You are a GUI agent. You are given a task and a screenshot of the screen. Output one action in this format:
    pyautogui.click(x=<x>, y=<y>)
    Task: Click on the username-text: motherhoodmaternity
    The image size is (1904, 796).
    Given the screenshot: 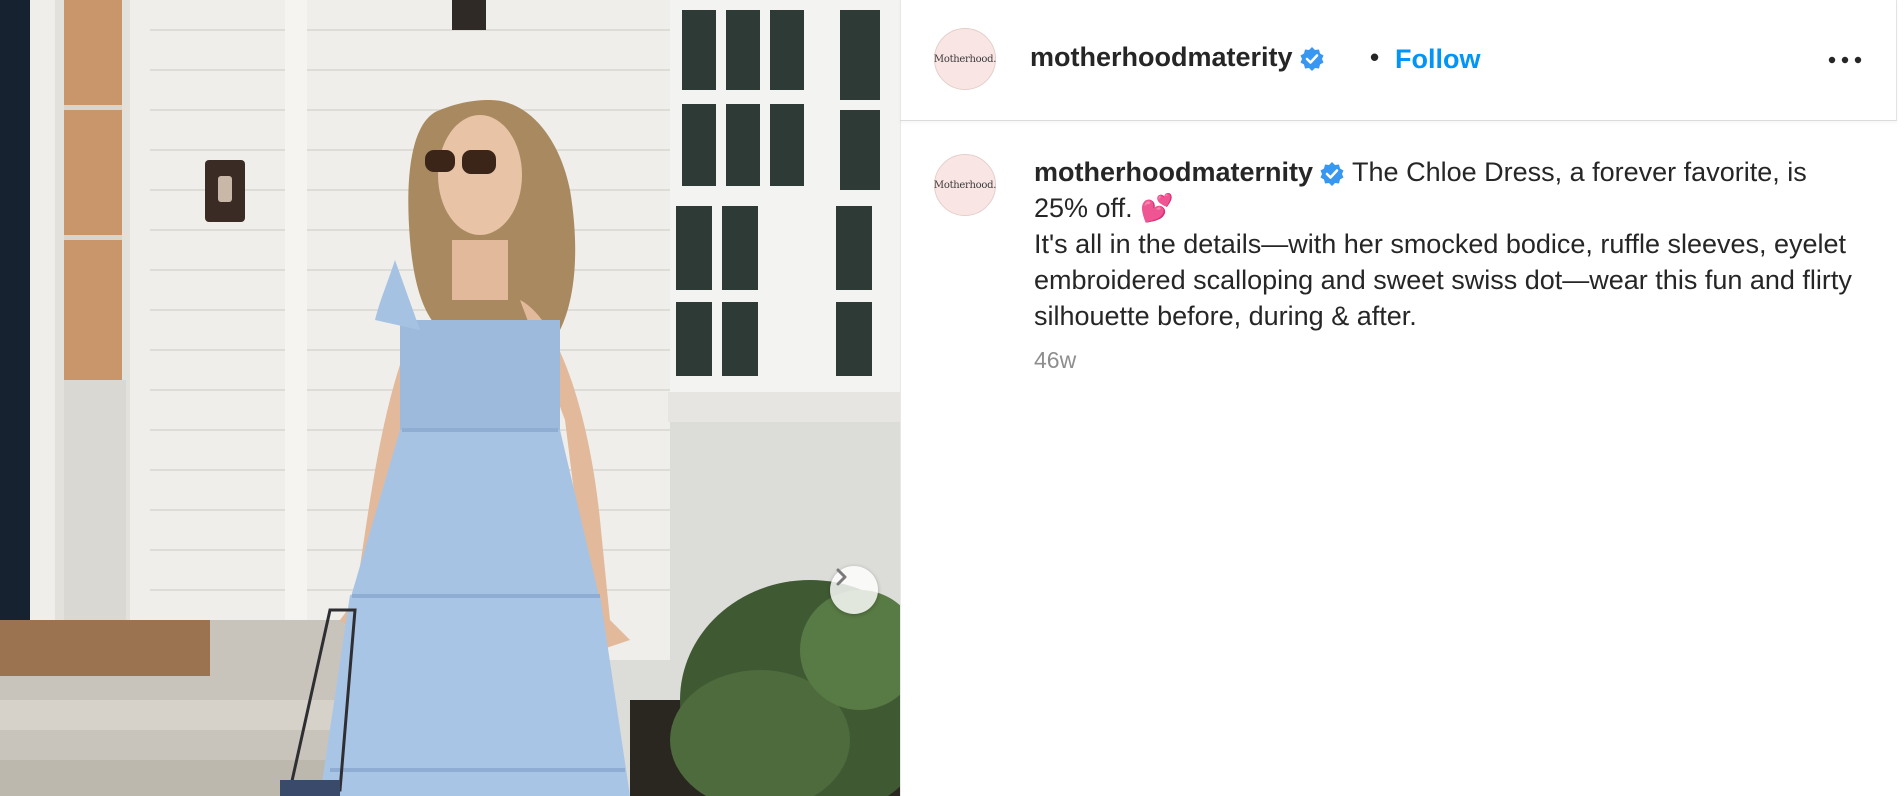 What is the action you would take?
    pyautogui.click(x=1173, y=172)
    